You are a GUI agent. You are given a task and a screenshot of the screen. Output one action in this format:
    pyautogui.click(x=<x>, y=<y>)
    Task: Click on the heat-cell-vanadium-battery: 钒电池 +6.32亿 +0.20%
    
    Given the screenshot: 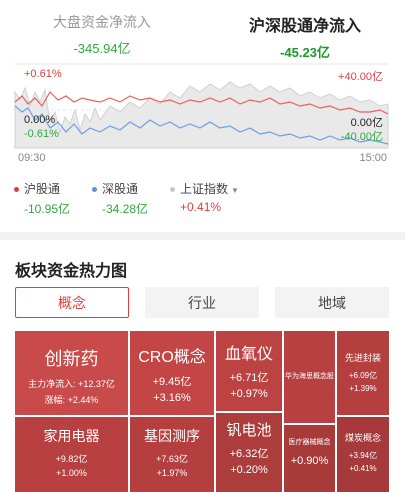 What is the action you would take?
    pyautogui.click(x=249, y=452)
    